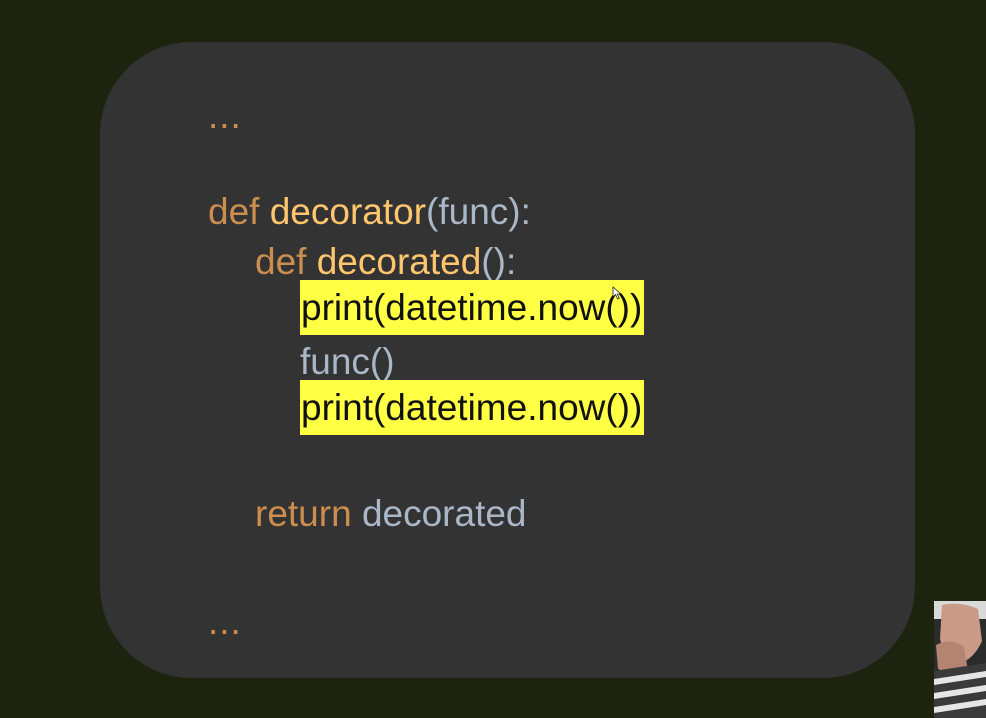  Describe the element at coordinates (348, 211) in the screenshot. I see `function-name-decorator: decorator` at that location.